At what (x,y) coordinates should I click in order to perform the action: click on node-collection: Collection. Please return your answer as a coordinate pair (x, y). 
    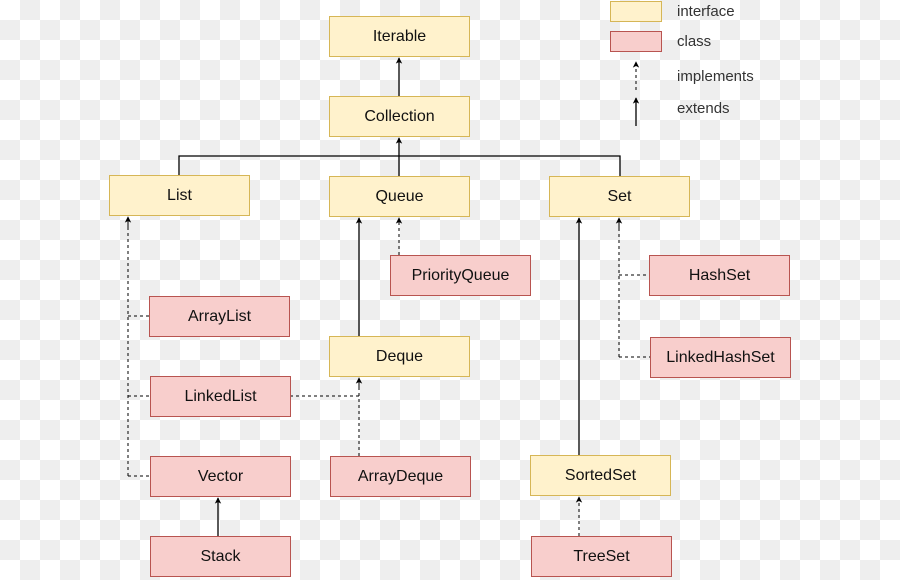
    Looking at the image, I should click on (399, 116).